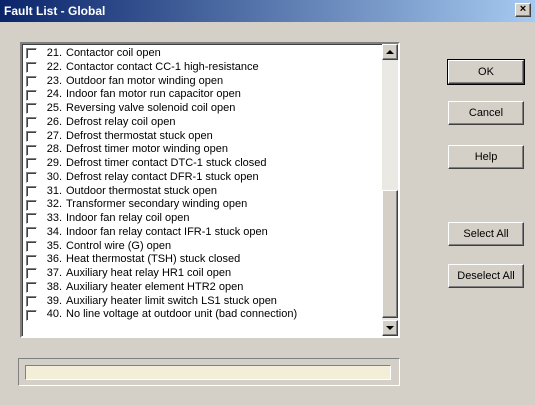 The width and height of the screenshot is (535, 405). What do you see at coordinates (201, 54) in the screenshot?
I see `list-item: 21. Contactor coil open` at bounding box center [201, 54].